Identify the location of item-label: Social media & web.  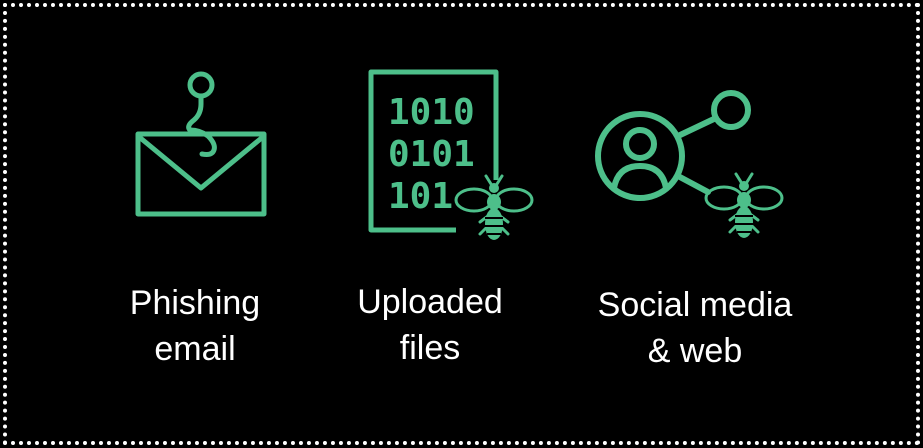
(695, 328).